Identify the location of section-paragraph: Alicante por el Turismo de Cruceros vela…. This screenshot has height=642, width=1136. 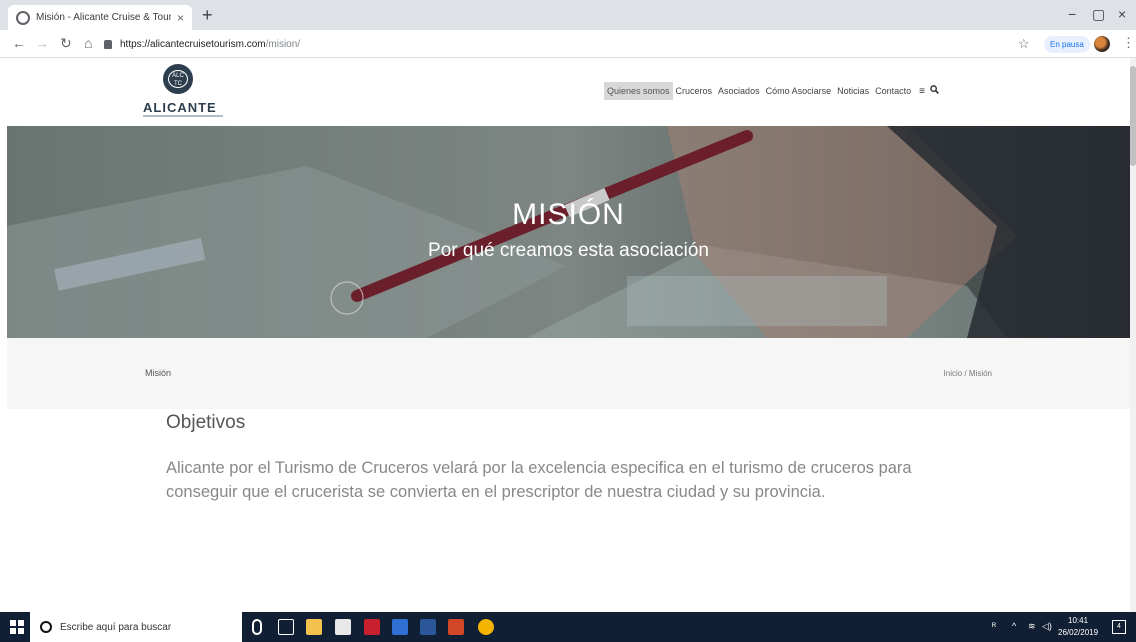
(539, 480).